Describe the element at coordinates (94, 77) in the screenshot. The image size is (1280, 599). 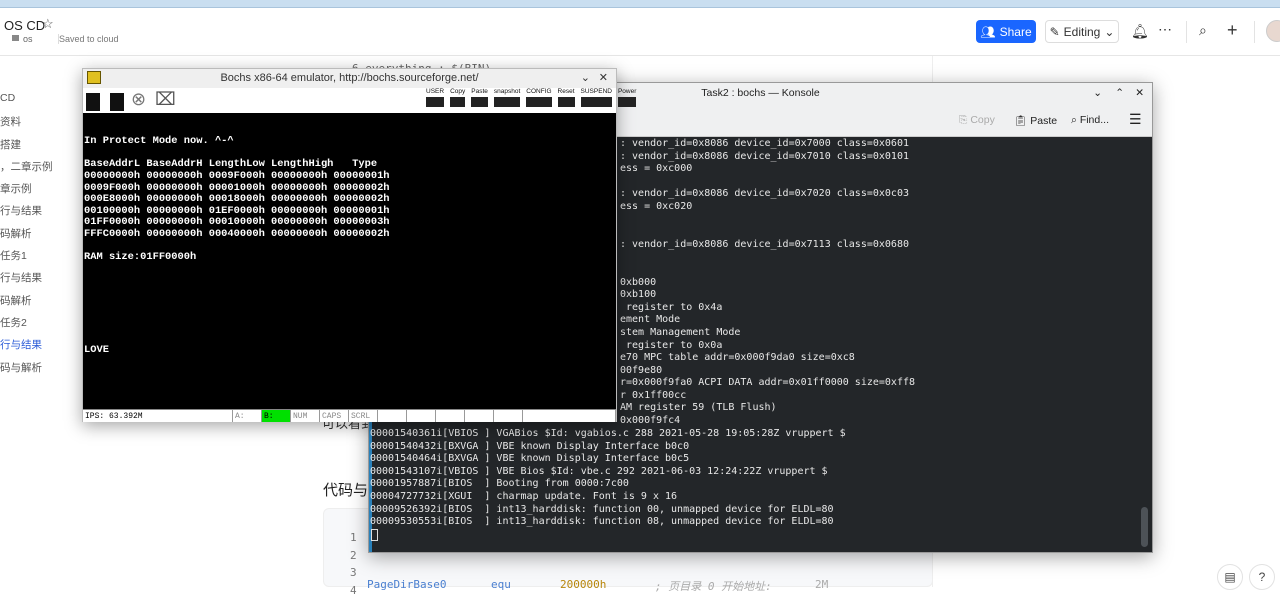
I see `bochs-logo-icon` at that location.